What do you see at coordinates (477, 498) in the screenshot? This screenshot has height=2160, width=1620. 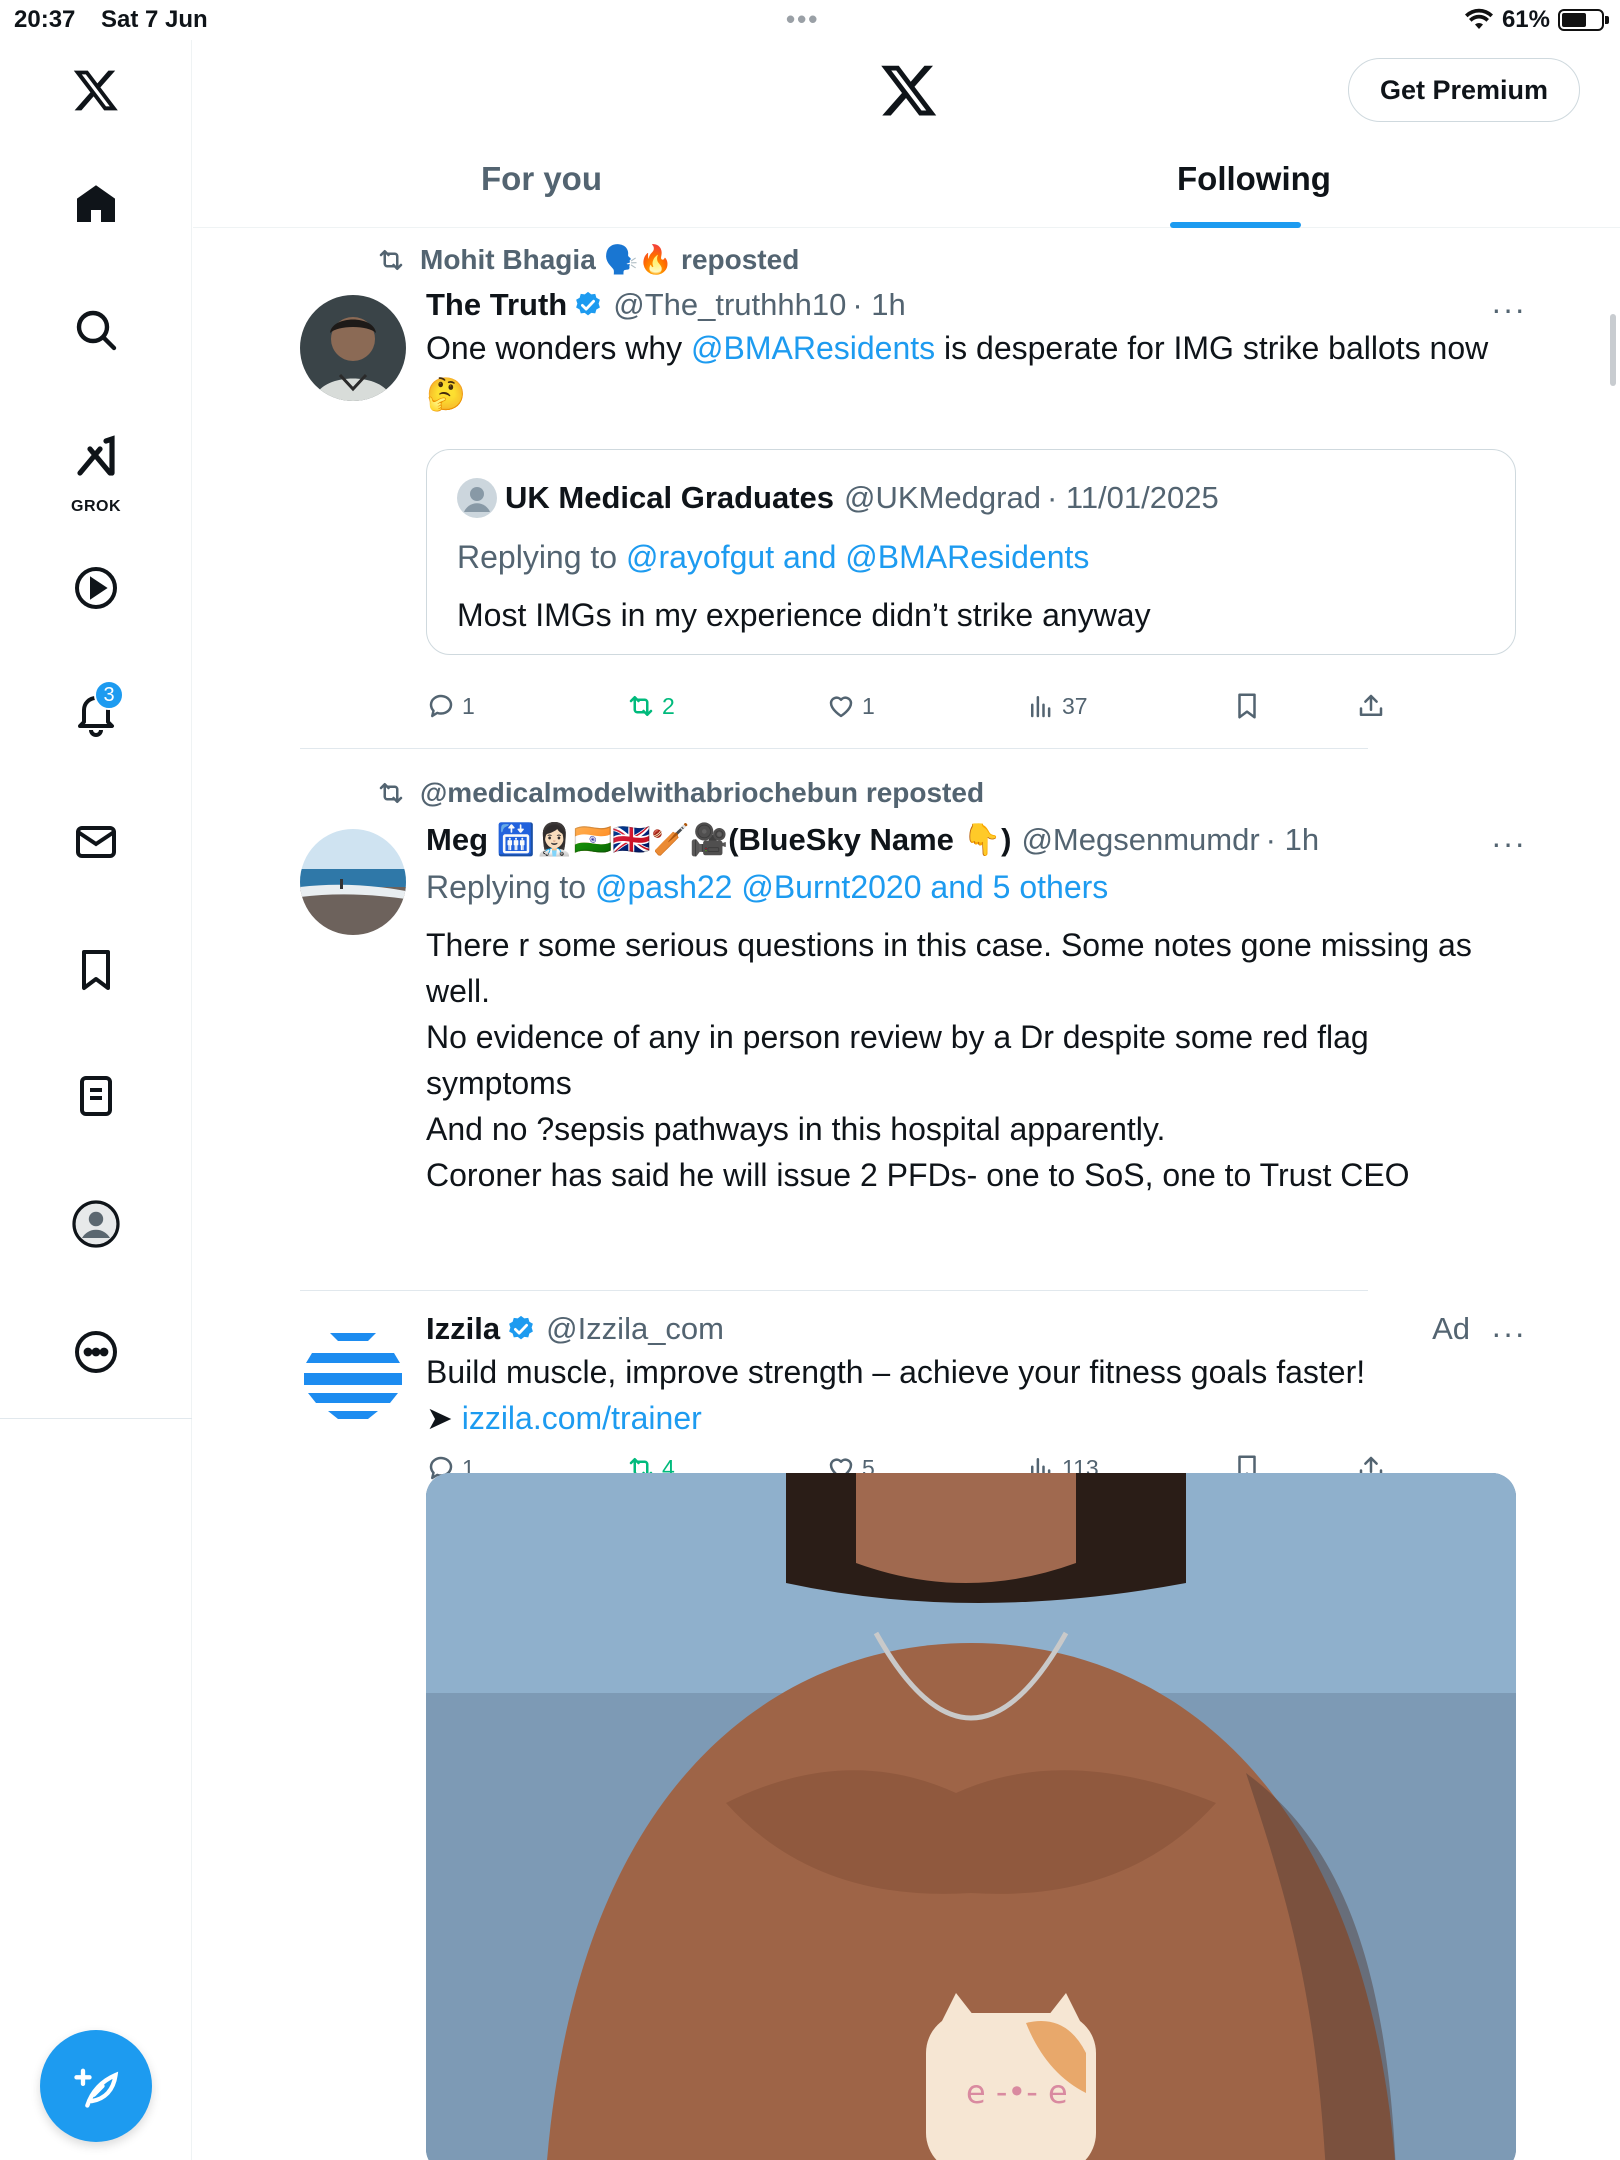 I see `quote-avatar` at bounding box center [477, 498].